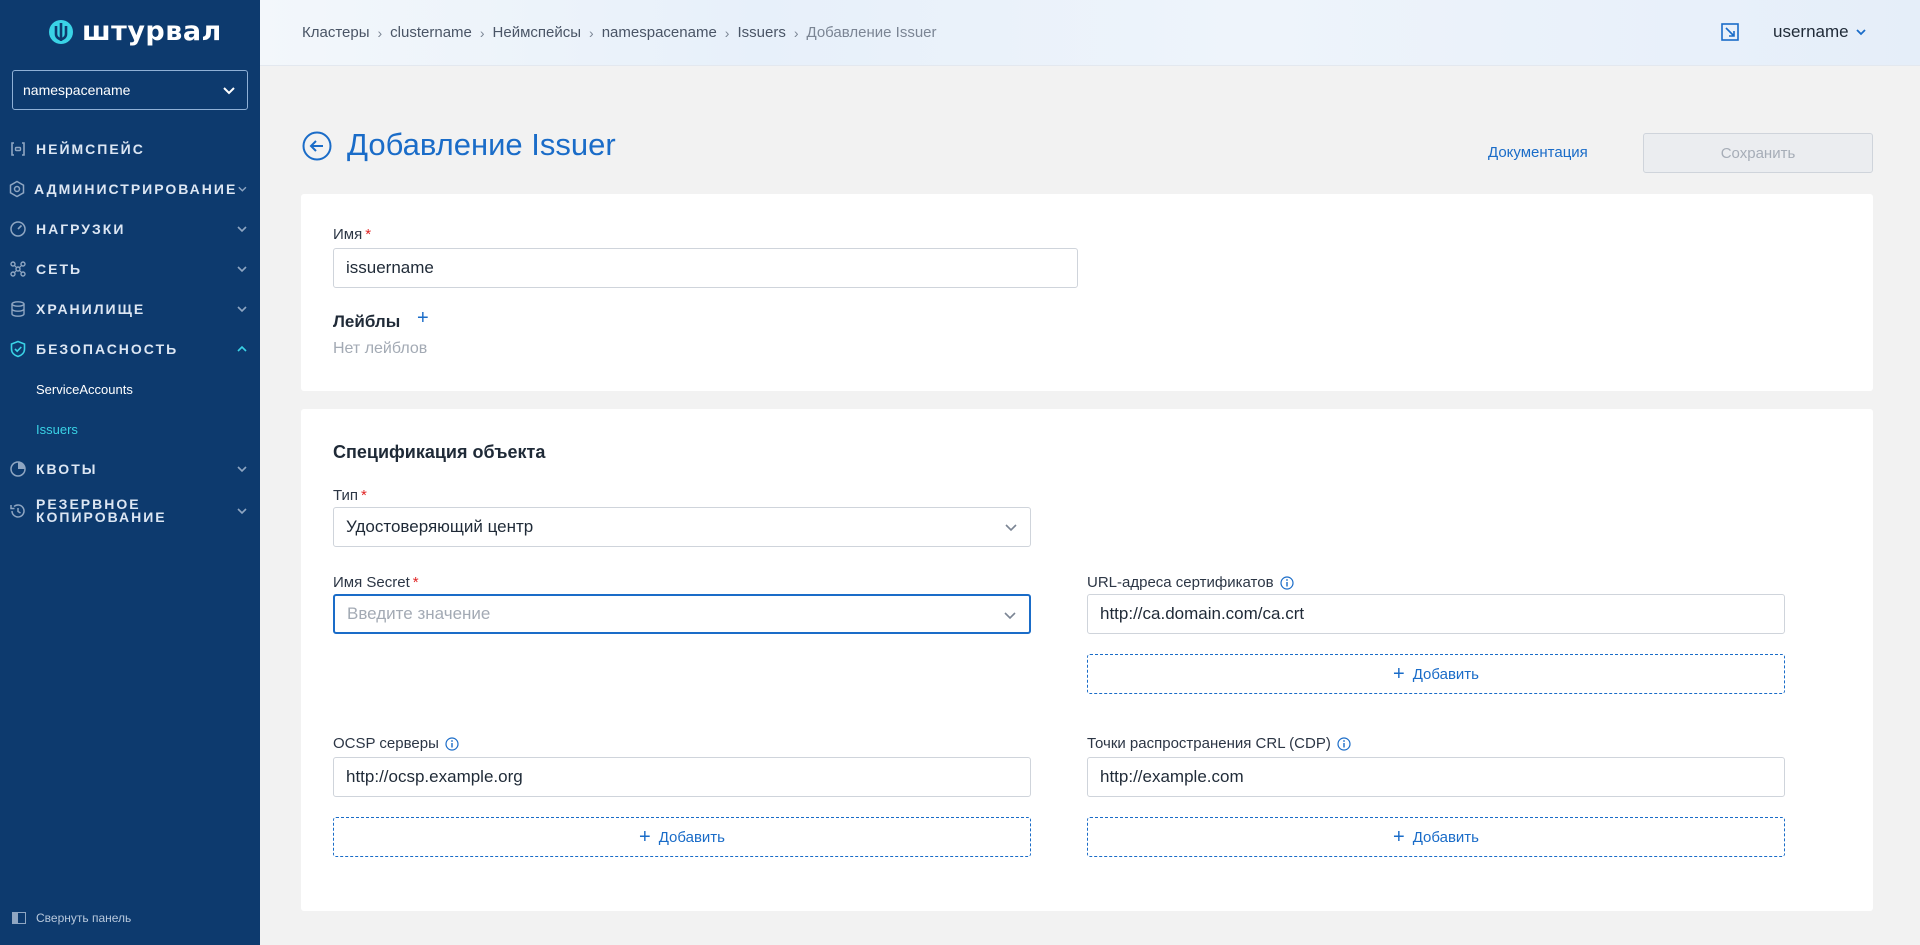 The width and height of the screenshot is (1920, 945). Describe the element at coordinates (1730, 32) in the screenshot. I see `collapse-arrow-icon` at that location.